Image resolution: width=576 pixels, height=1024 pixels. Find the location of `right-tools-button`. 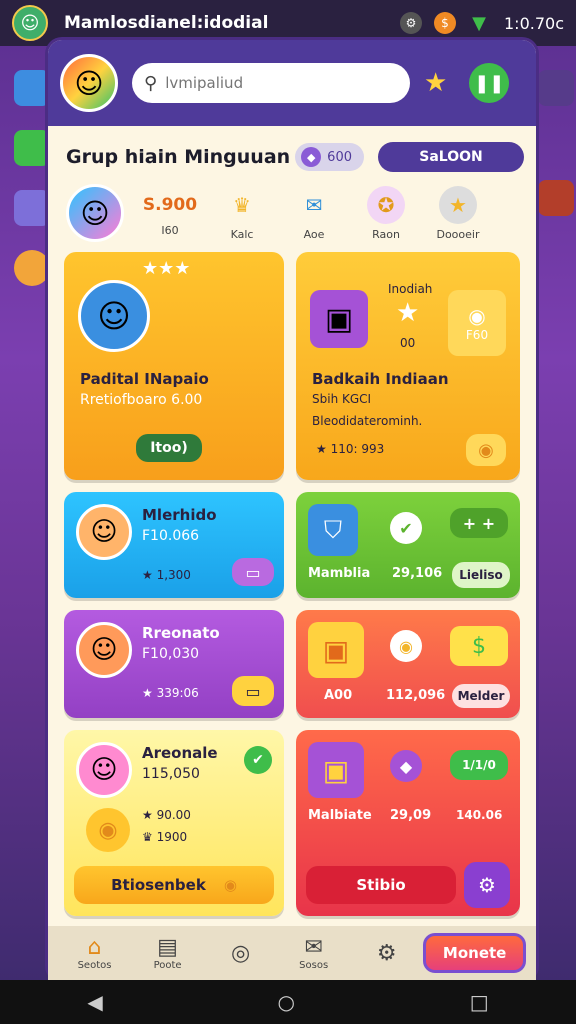

right-tools-button is located at coordinates (556, 198).